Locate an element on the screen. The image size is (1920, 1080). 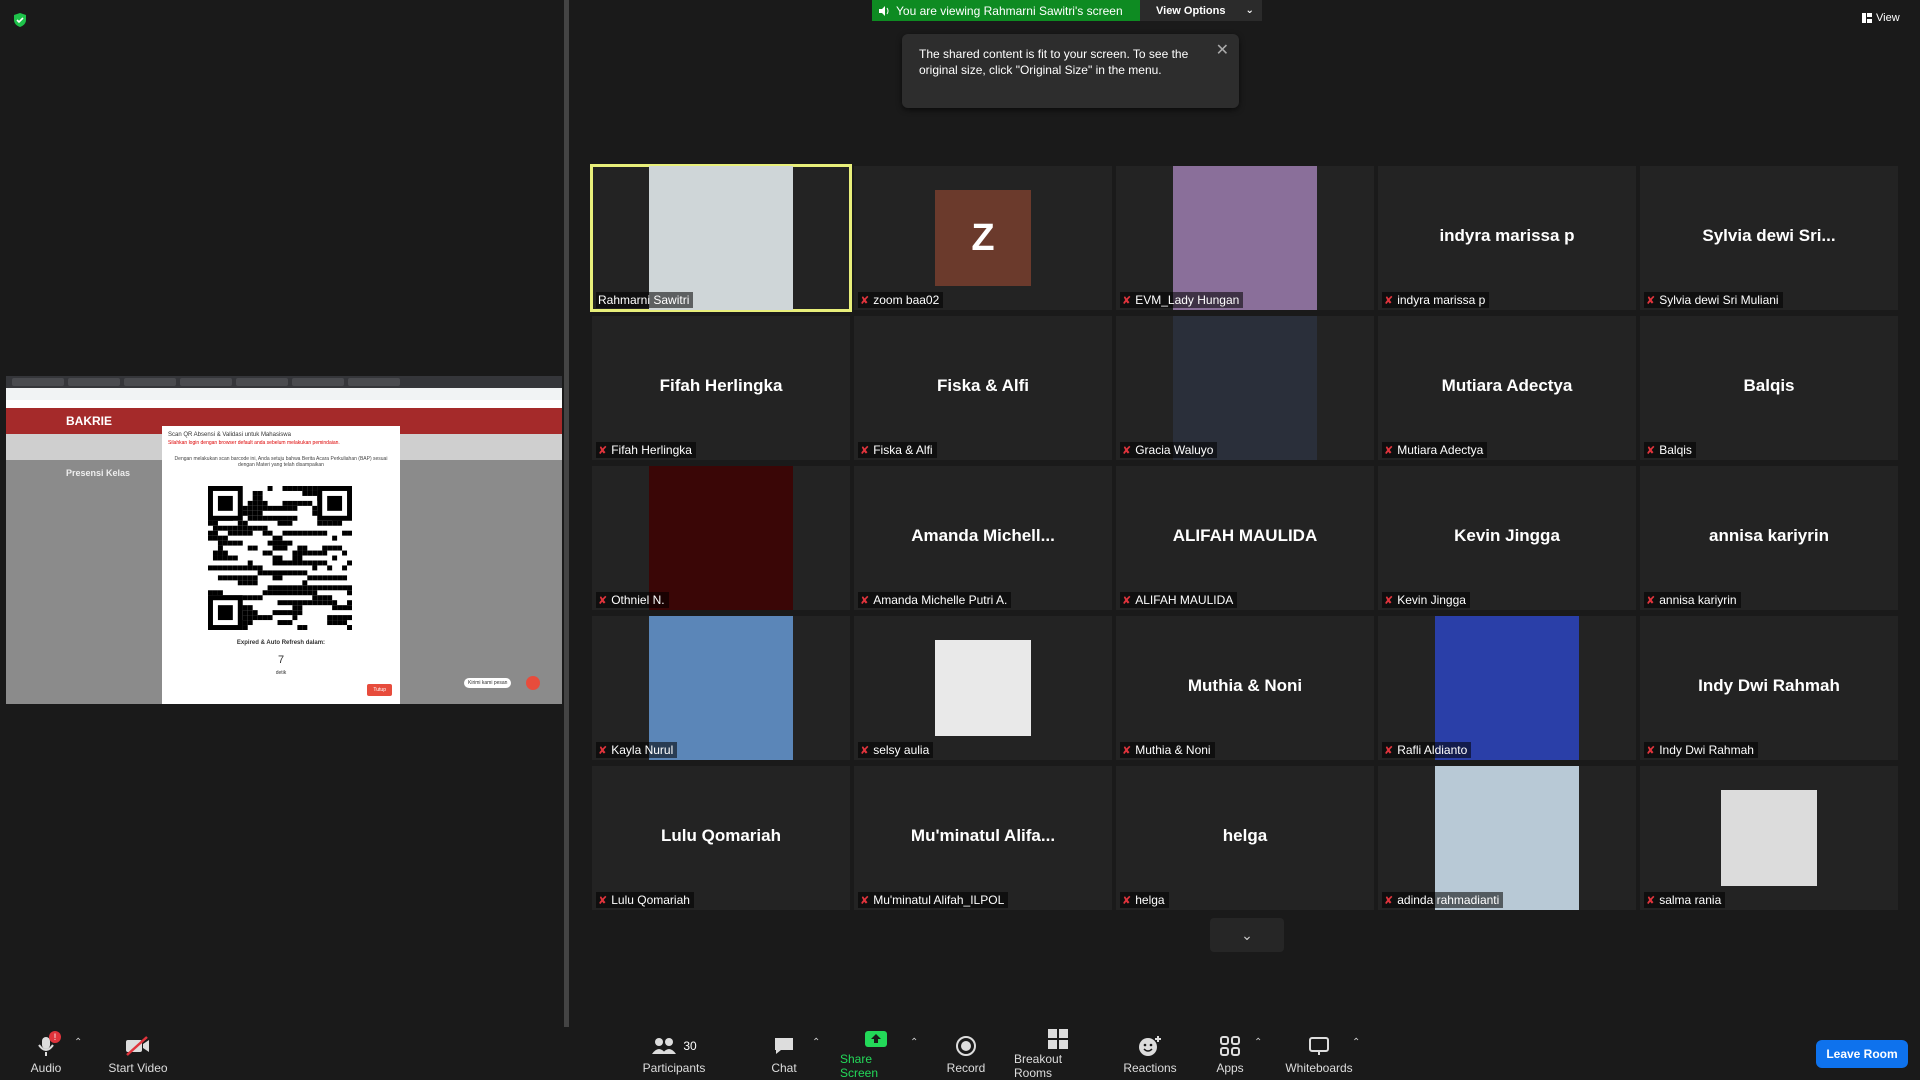
participant-tile: Kevin Jingga ✘ Kevin Jingga is located at coordinates (1507, 538).